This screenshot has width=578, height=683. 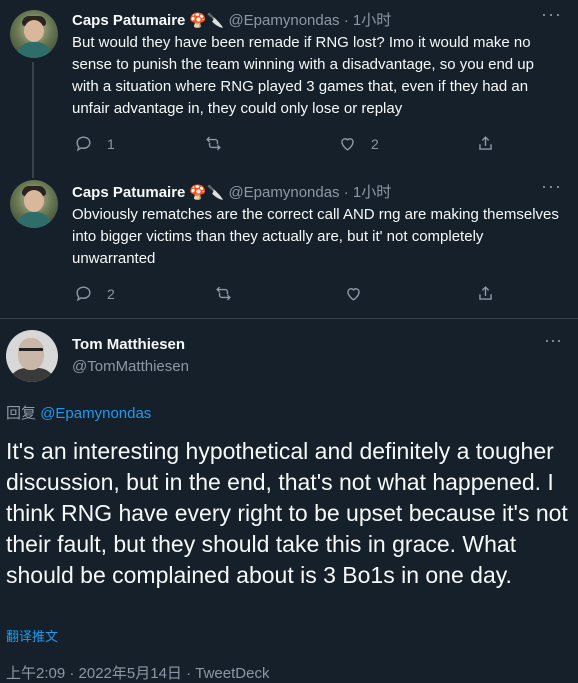 I want to click on replying-prefix: 回复, so click(x=21, y=413).